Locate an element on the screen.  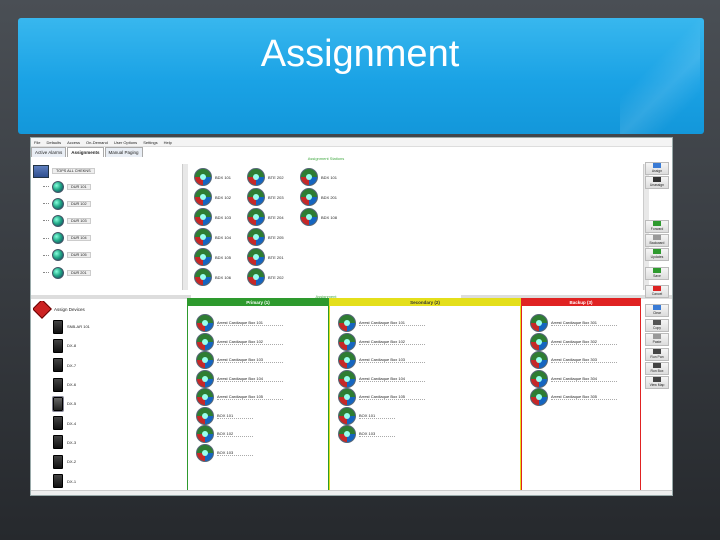
unassign-icon is located at coordinates (657, 179).